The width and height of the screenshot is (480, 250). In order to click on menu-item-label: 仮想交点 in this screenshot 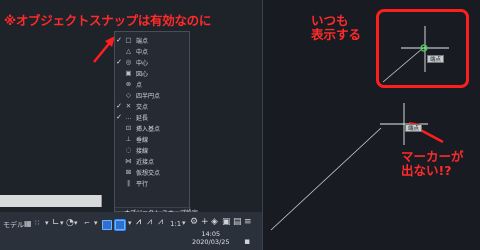, I will do `click(148, 173)`.